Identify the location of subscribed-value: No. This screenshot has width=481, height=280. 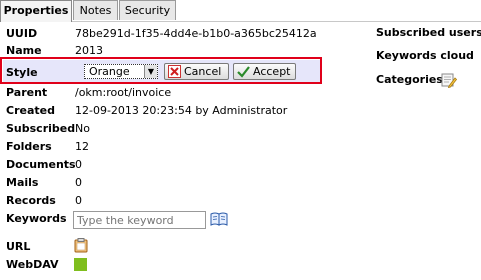
(82, 128).